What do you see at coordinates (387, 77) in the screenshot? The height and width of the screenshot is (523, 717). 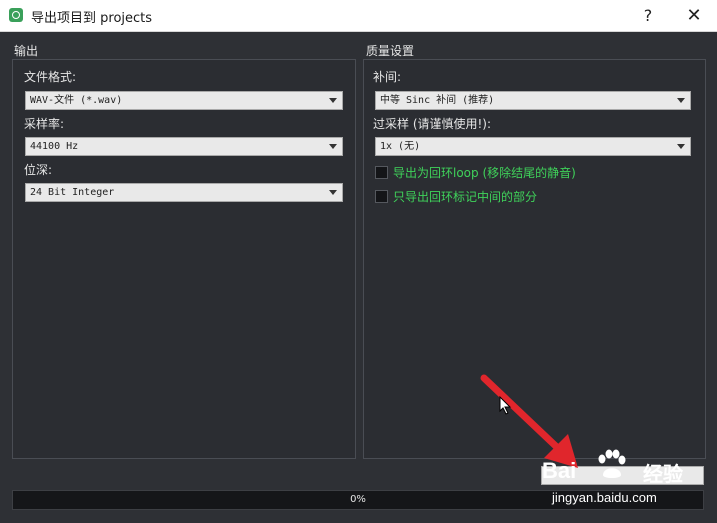 I see `interpolation-label: 补间:` at bounding box center [387, 77].